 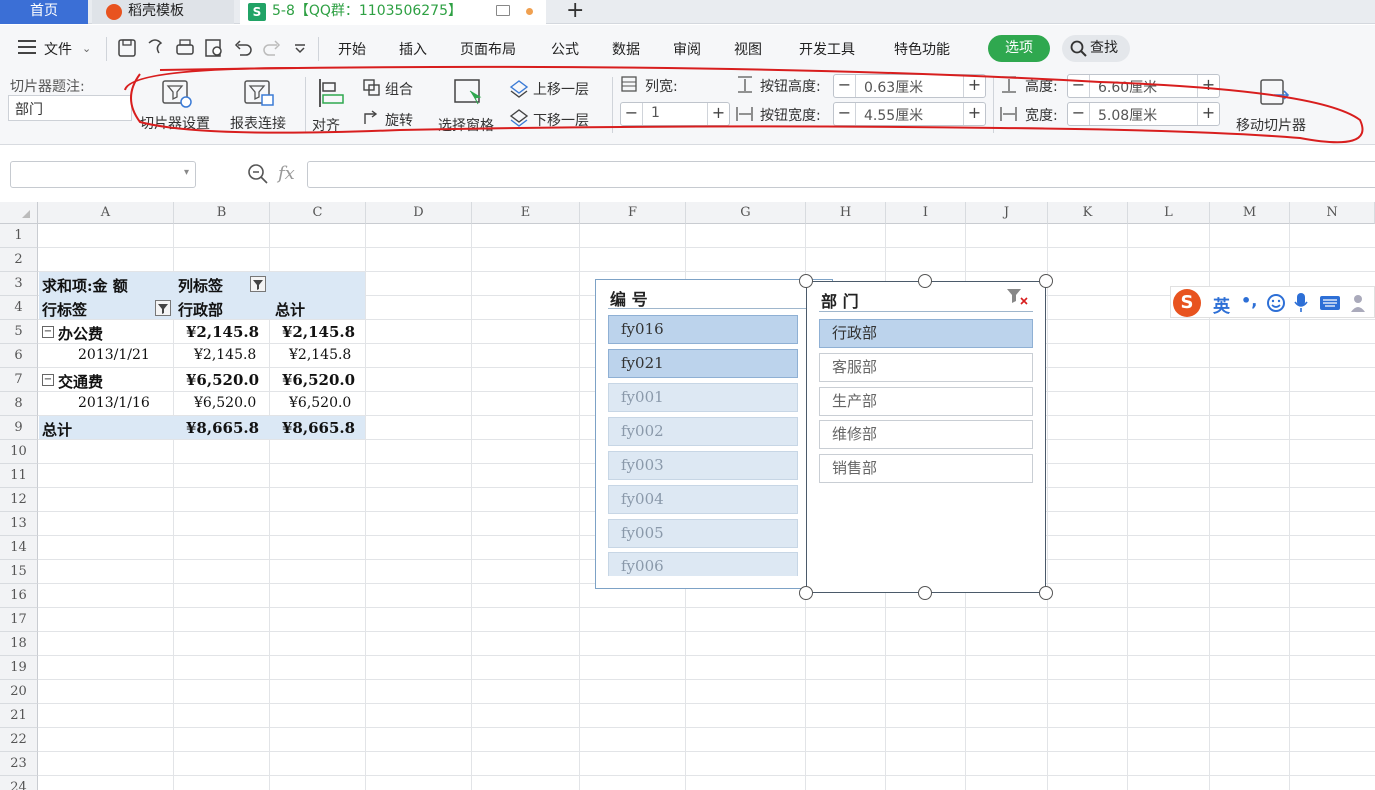 I want to click on monitor-icon, so click(x=503, y=10).